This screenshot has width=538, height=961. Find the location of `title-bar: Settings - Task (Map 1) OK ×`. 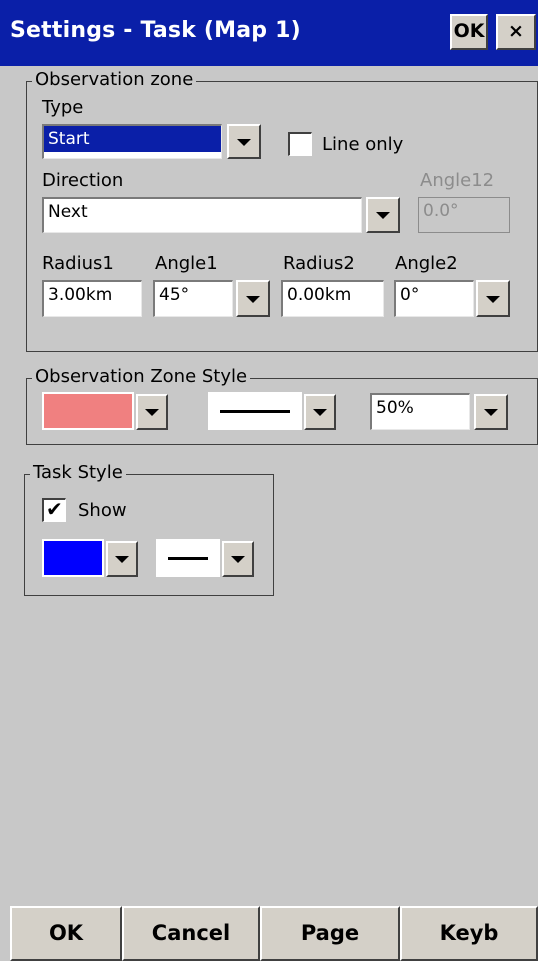

title-bar: Settings - Task (Map 1) OK × is located at coordinates (269, 33).